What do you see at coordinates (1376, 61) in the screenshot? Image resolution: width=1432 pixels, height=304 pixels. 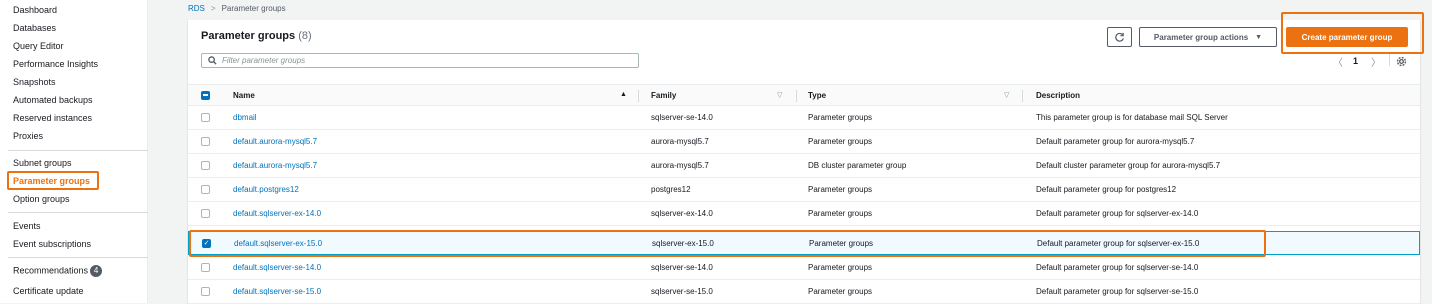 I see `next-page-icon: 〉` at bounding box center [1376, 61].